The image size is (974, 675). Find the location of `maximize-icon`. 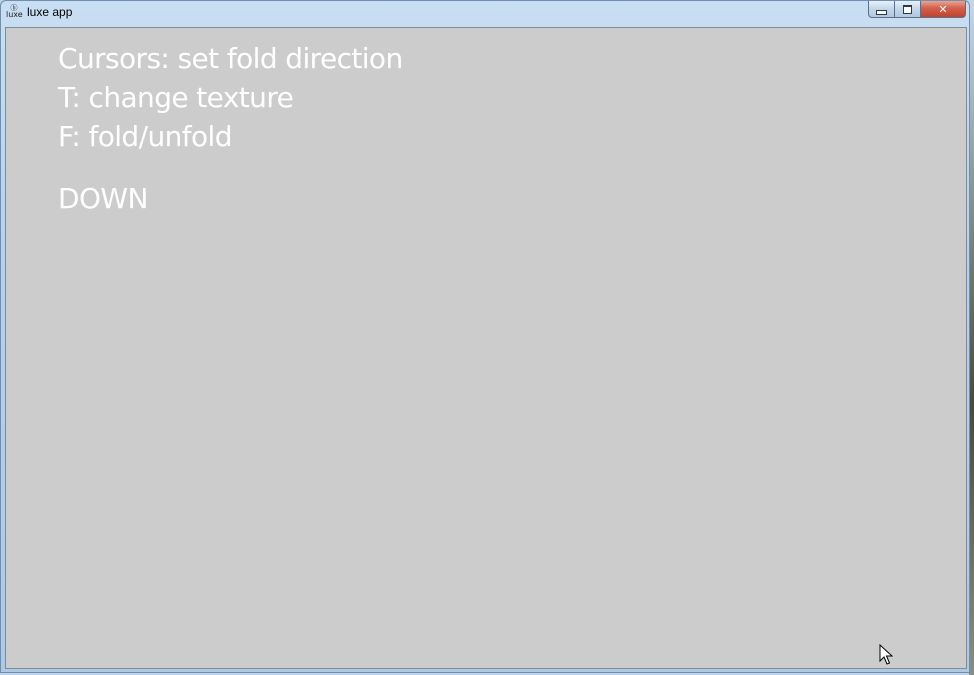

maximize-icon is located at coordinates (907, 9).